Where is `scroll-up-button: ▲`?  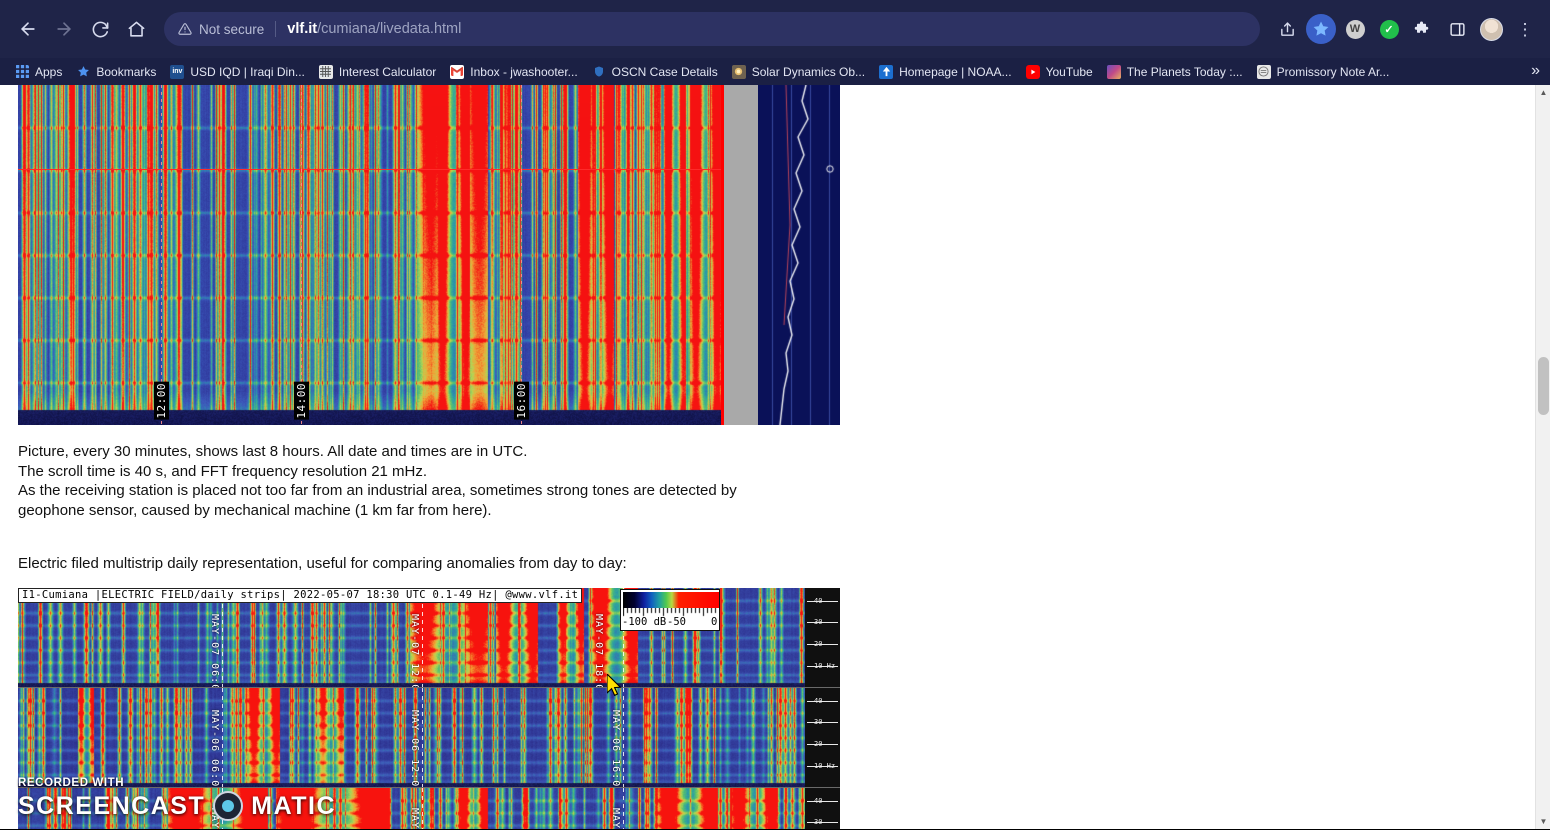 scroll-up-button: ▲ is located at coordinates (1543, 92).